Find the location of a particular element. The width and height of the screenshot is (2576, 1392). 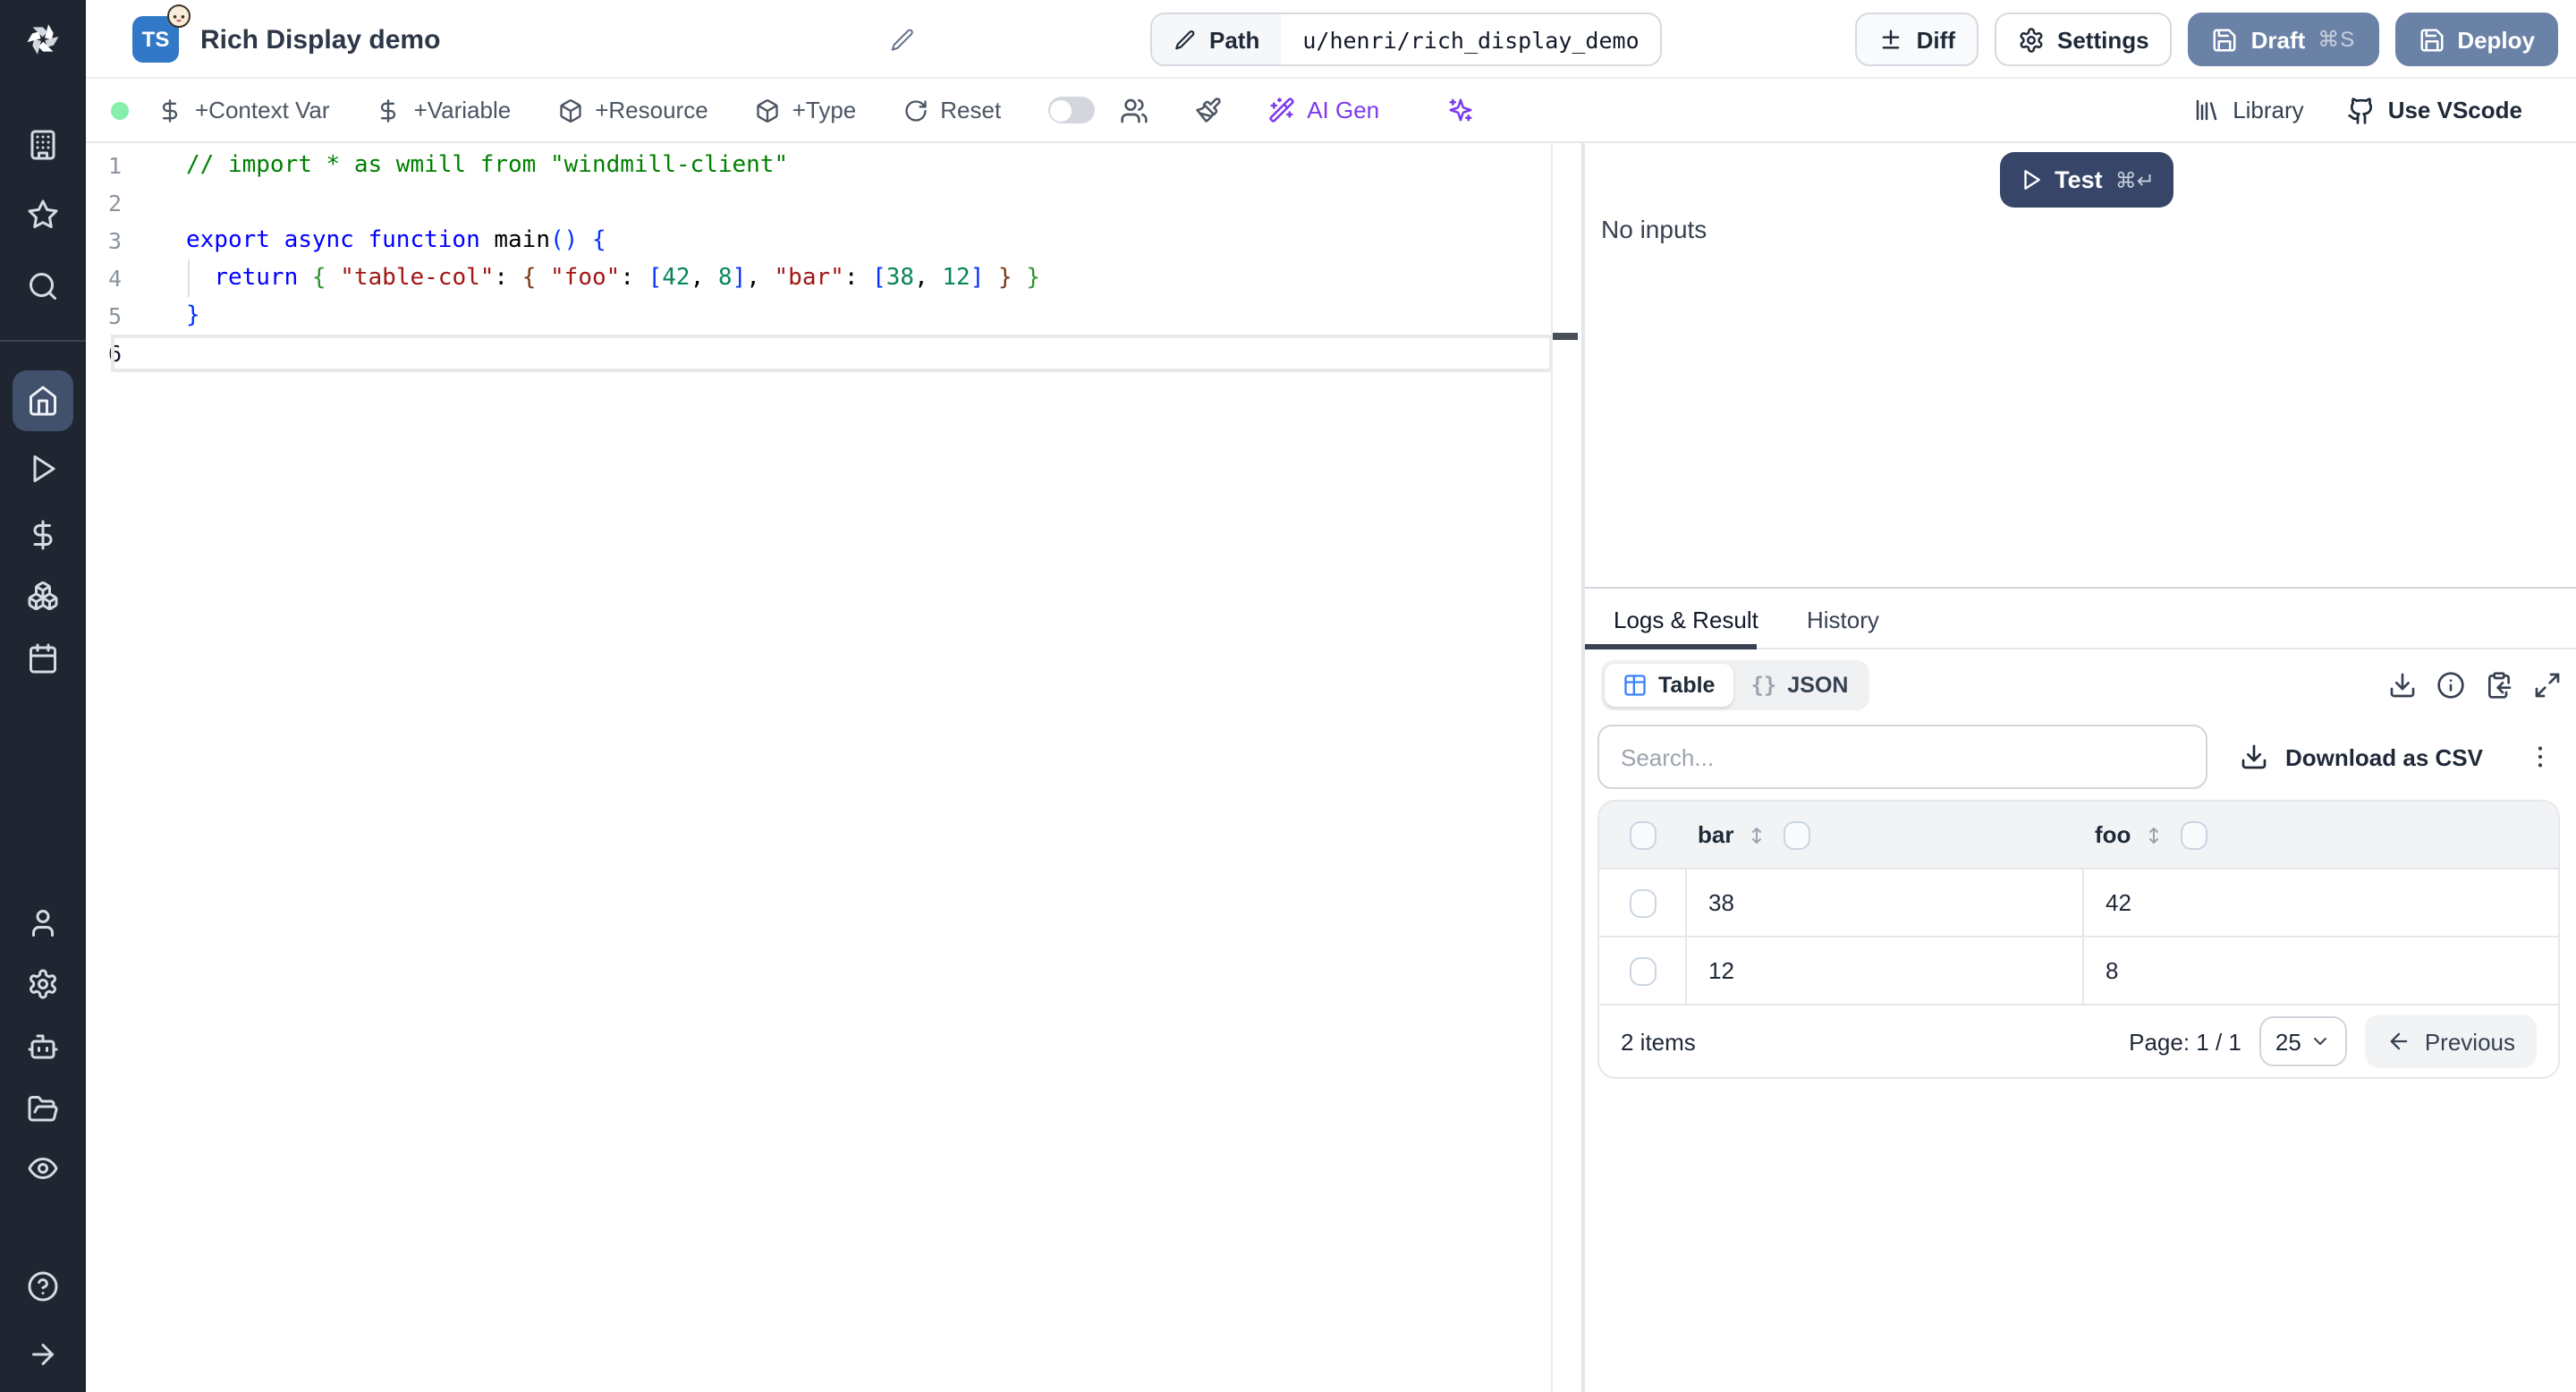

sidebar-item-schedules is located at coordinates (43, 658).